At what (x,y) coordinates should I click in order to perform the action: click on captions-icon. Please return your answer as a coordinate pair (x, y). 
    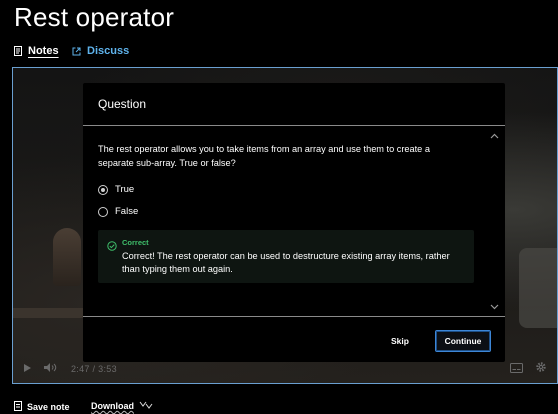
    Looking at the image, I should click on (516, 369).